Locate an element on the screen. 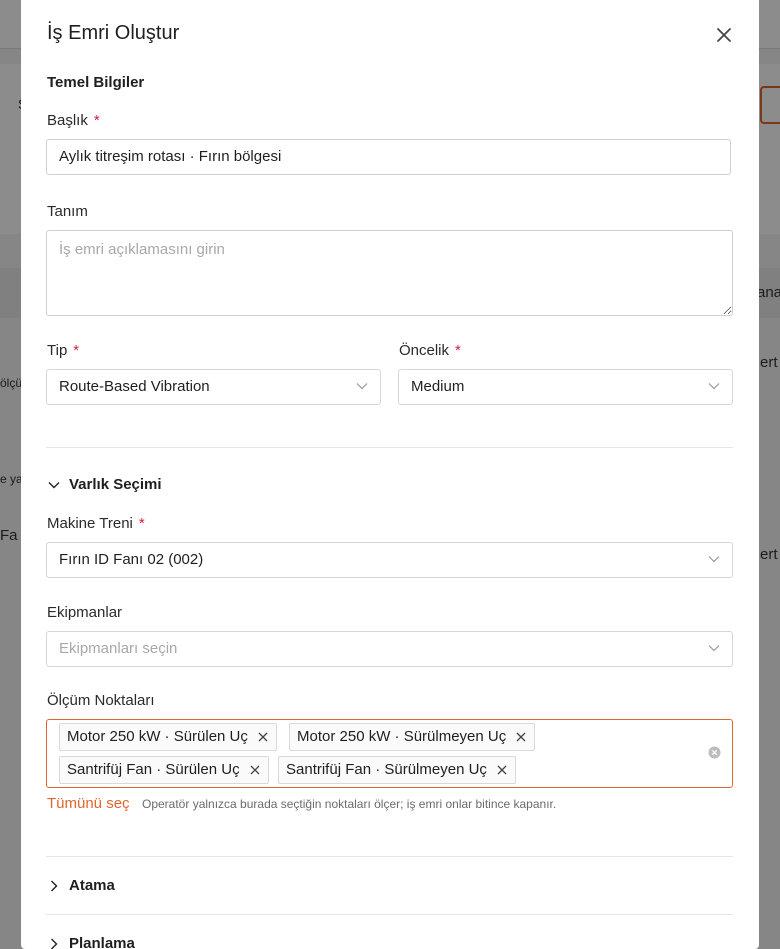 This screenshot has height=949, width=780. machine-train-label: Makine Treni * is located at coordinates (96, 523).